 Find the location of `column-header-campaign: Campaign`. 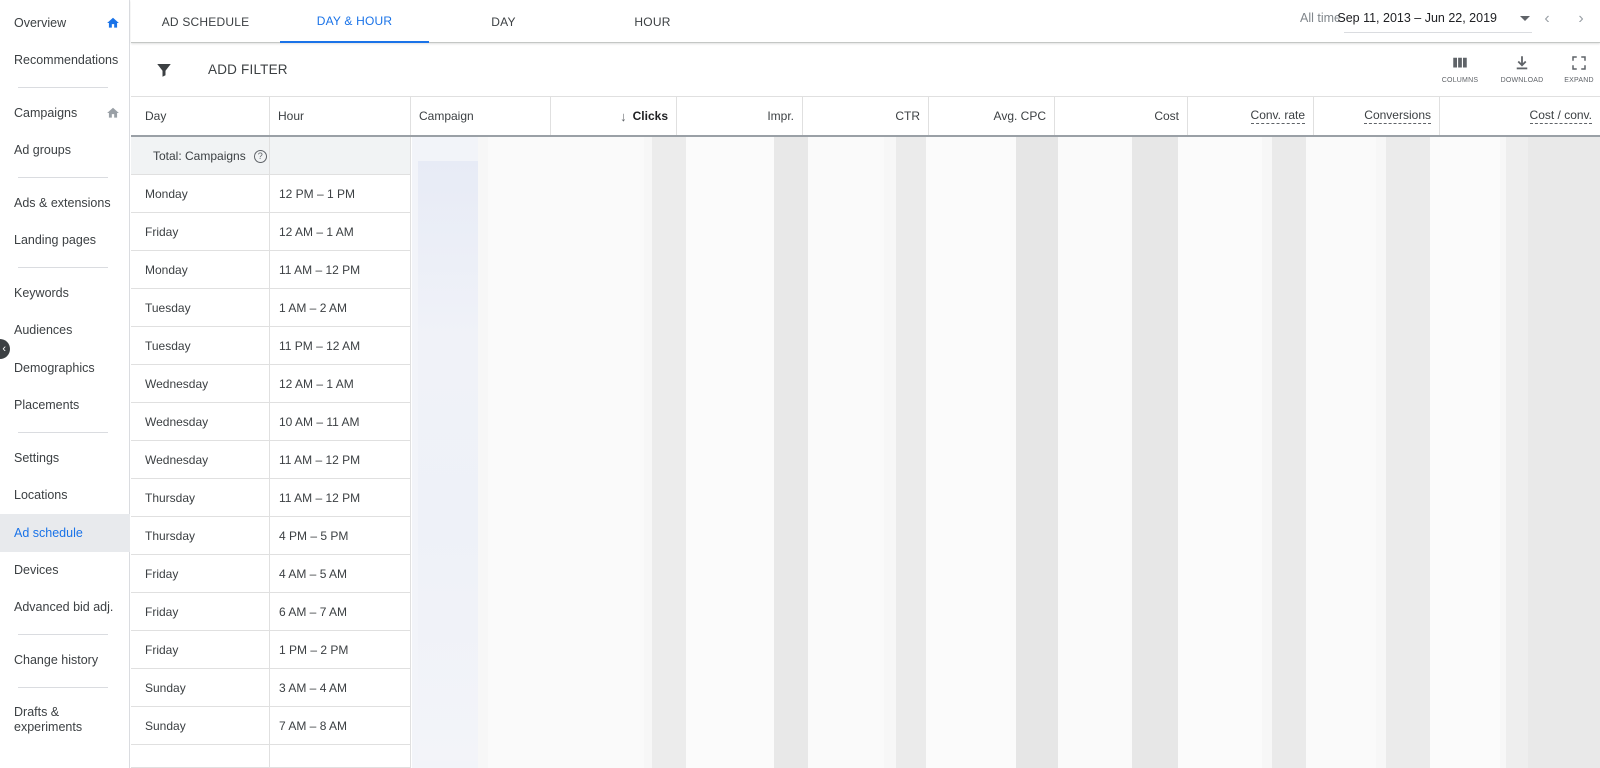

column-header-campaign: Campaign is located at coordinates (481, 116).